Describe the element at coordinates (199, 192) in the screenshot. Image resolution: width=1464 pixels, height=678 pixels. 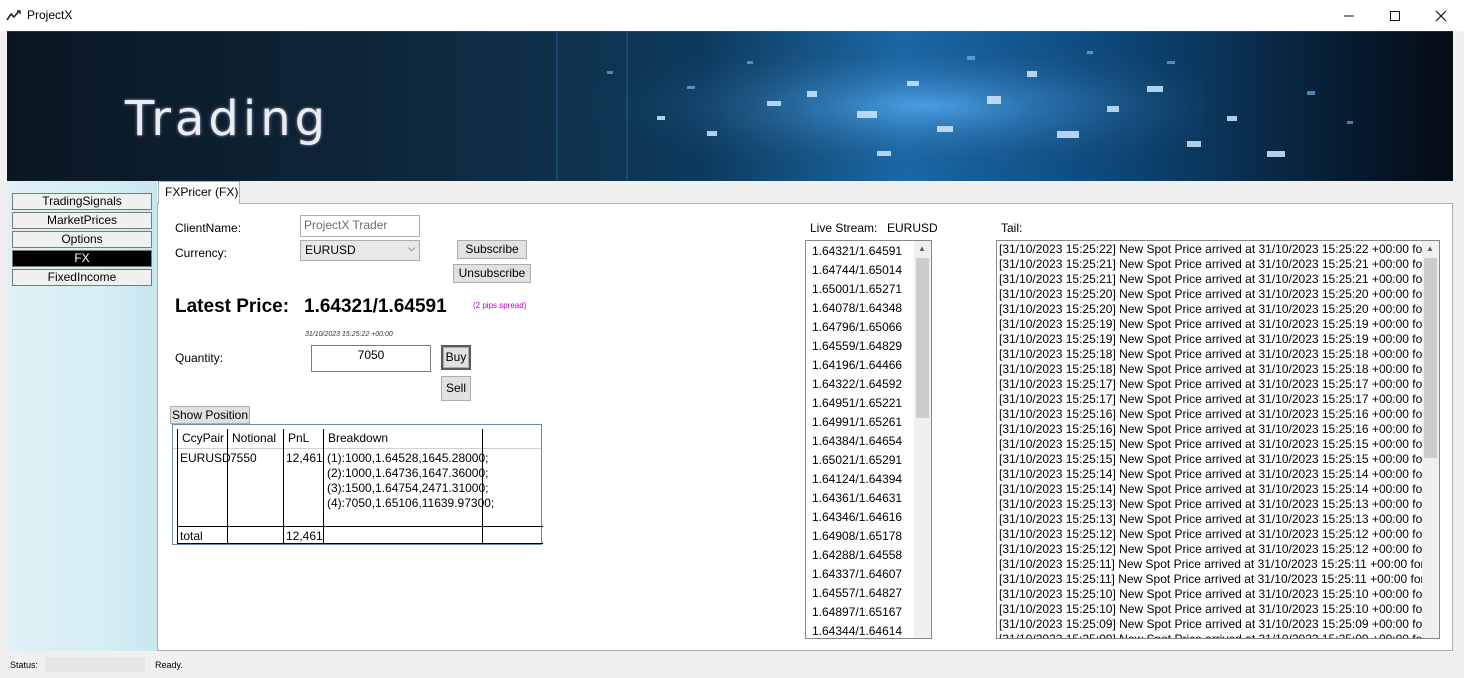
I see `tab-fxpricer: FXPricer (FX)` at that location.